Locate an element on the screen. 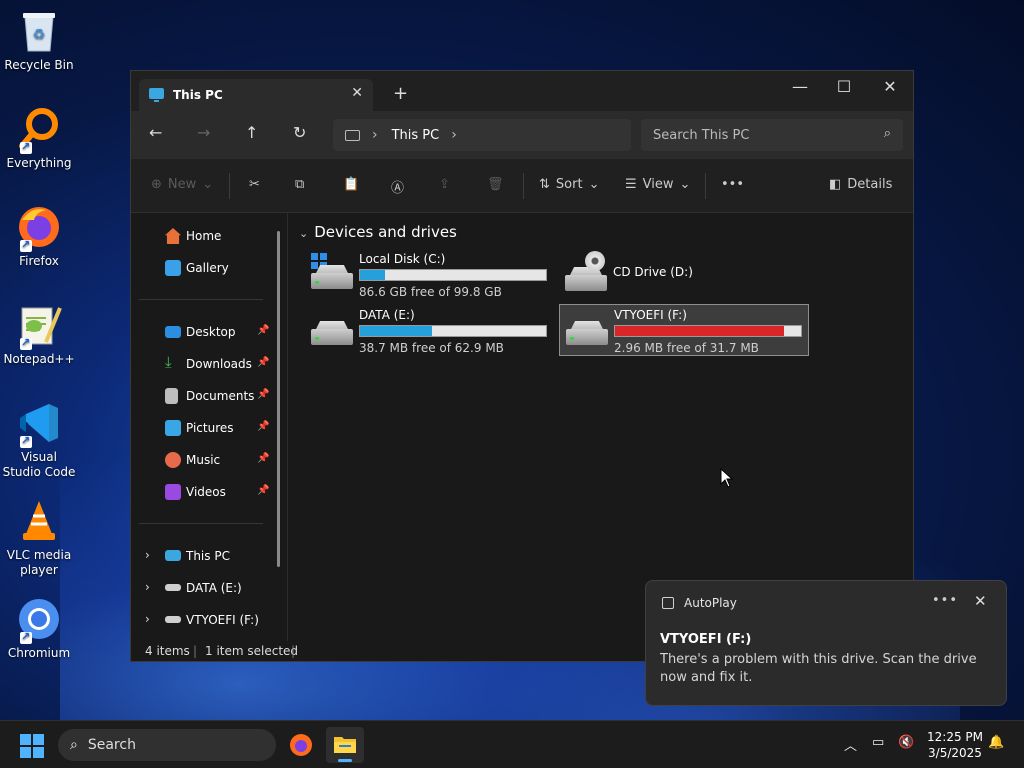 Image resolution: width=1024 pixels, height=768 pixels. cut-icon: ✂ is located at coordinates (254, 184).